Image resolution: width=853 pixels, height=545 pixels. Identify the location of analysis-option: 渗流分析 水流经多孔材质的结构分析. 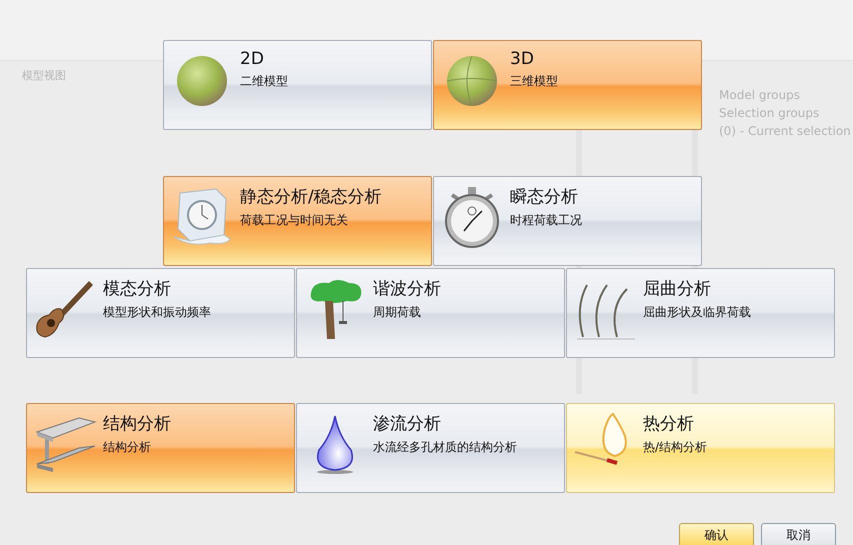
(430, 448).